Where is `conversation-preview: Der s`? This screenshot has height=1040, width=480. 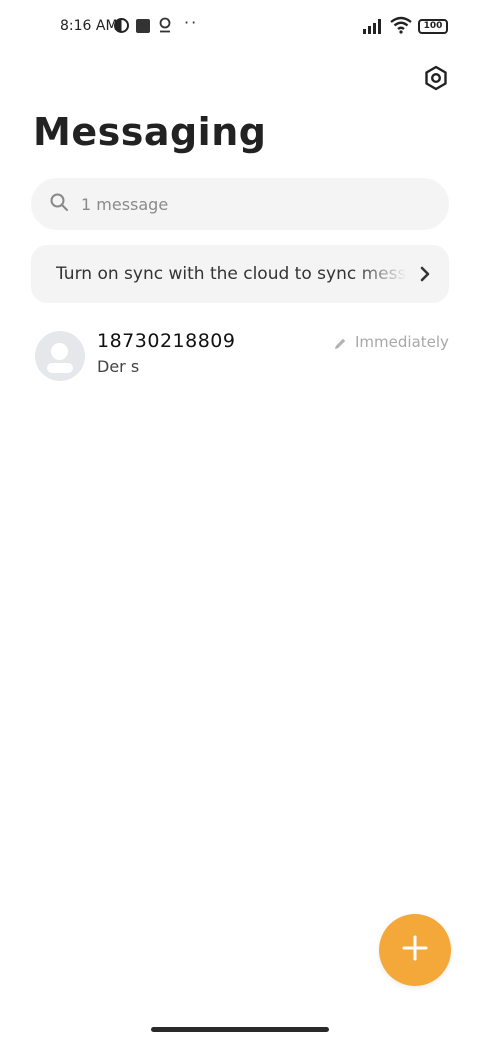
conversation-preview: Der s is located at coordinates (118, 366).